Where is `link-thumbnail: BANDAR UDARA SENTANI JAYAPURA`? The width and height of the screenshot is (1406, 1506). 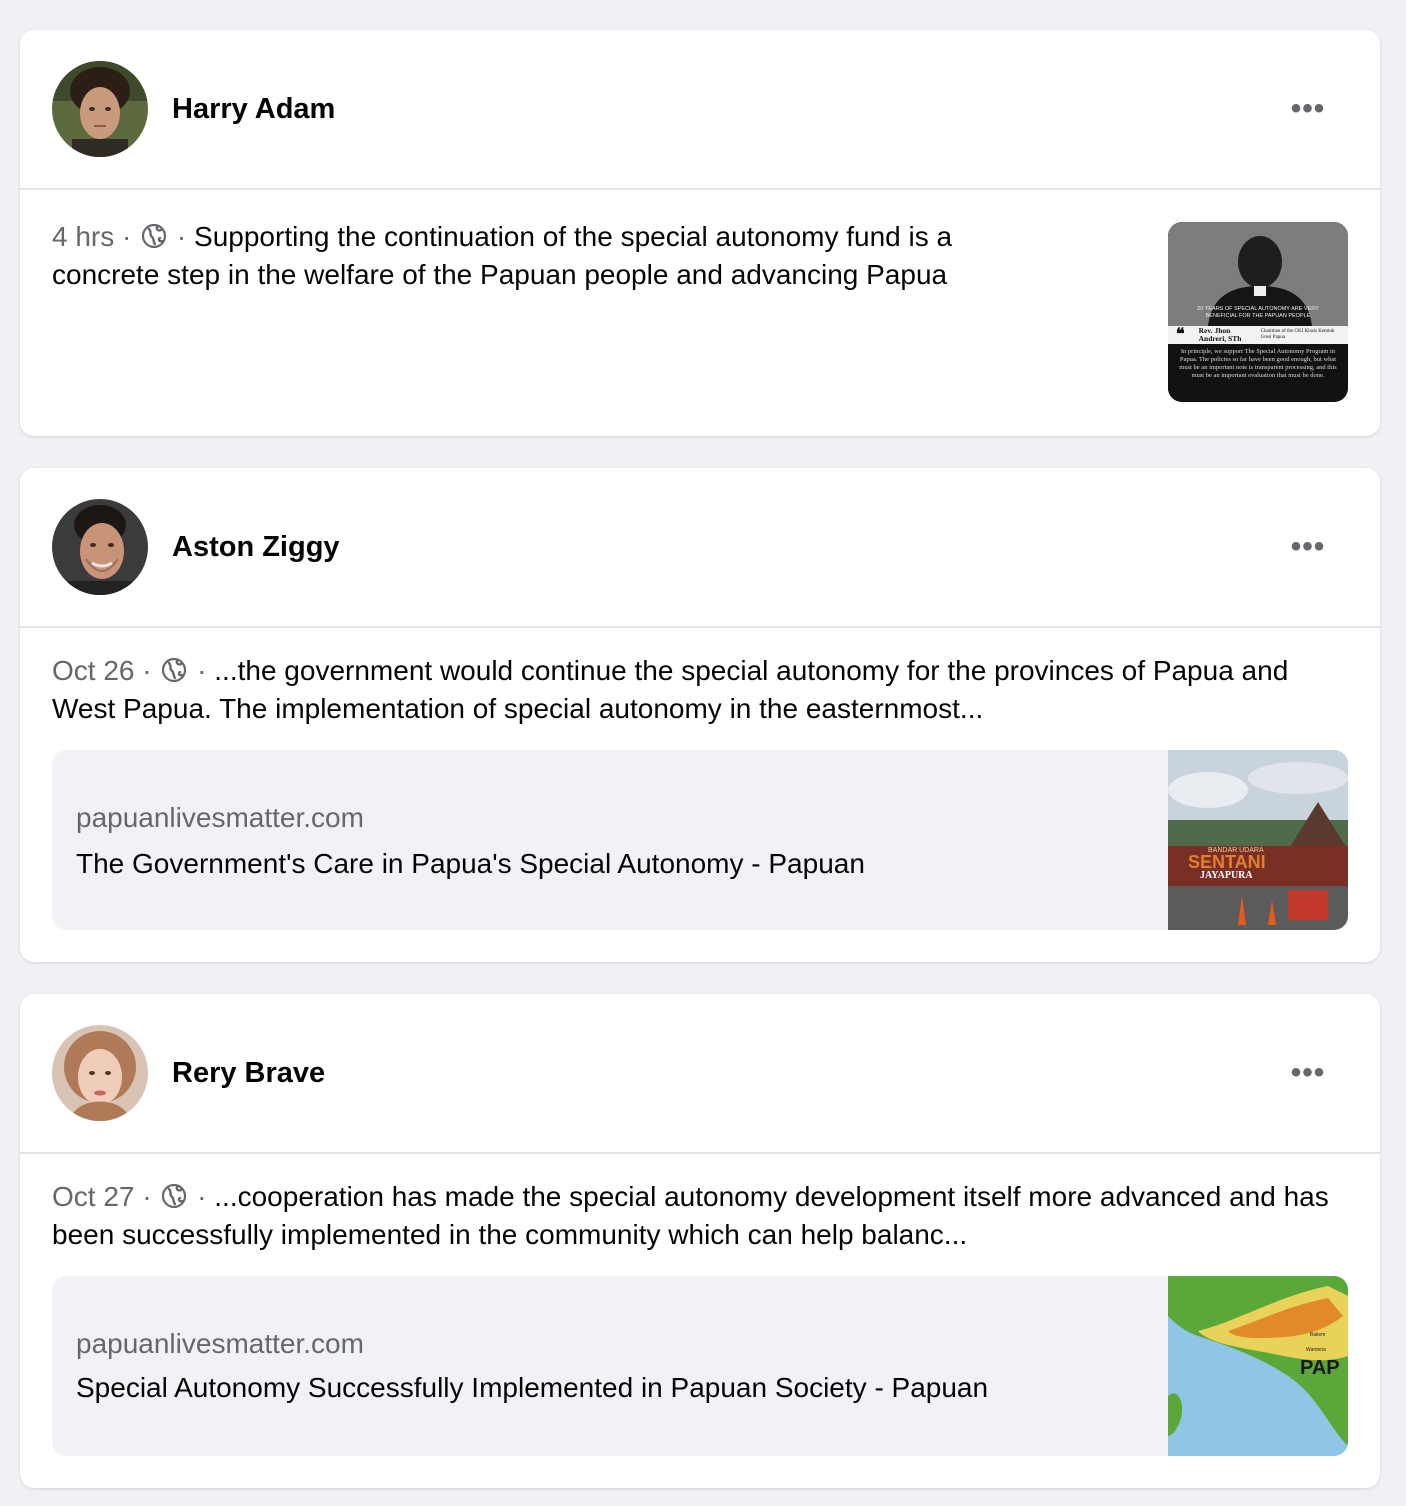 link-thumbnail: BANDAR UDARA SENTANI JAYAPURA is located at coordinates (1258, 840).